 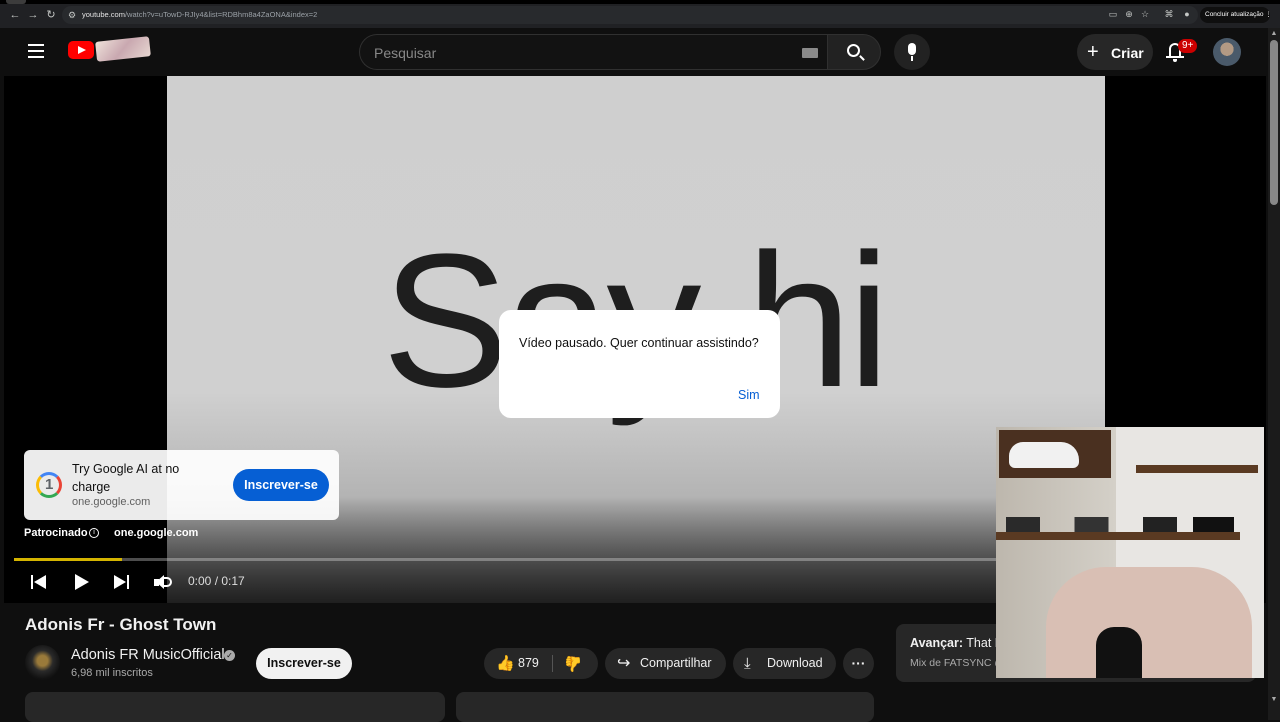 What do you see at coordinates (156, 533) in the screenshot?
I see `ad-url-link: one.google.com` at bounding box center [156, 533].